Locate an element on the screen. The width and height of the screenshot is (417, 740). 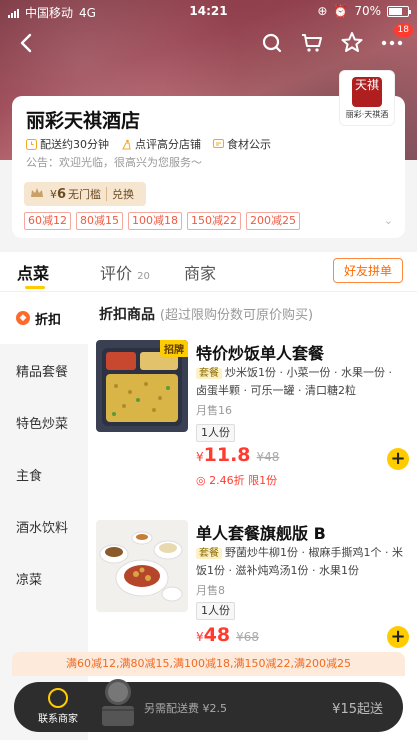
more-button: 18 is located at coordinates (396, 40).